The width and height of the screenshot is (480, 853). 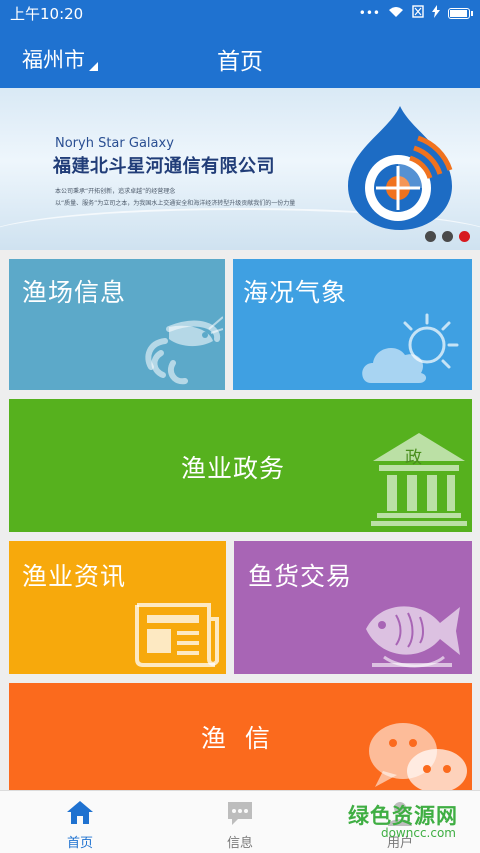 What do you see at coordinates (410, 348) in the screenshot?
I see `weather-cloud-sun-icon` at bounding box center [410, 348].